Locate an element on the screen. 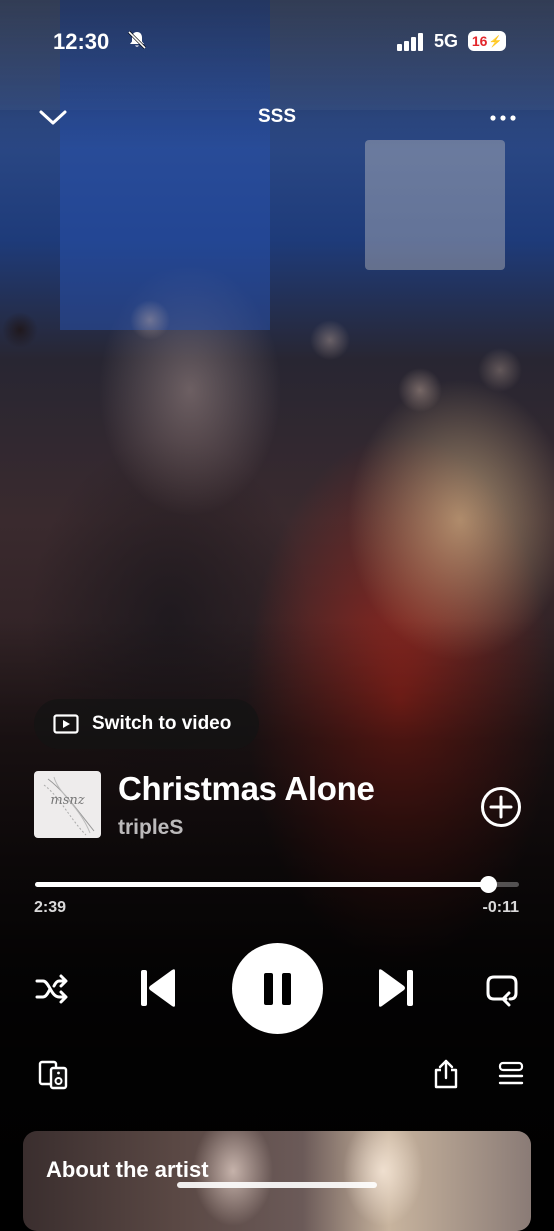 The height and width of the screenshot is (1231, 554). battery-level: 16 is located at coordinates (479, 41).